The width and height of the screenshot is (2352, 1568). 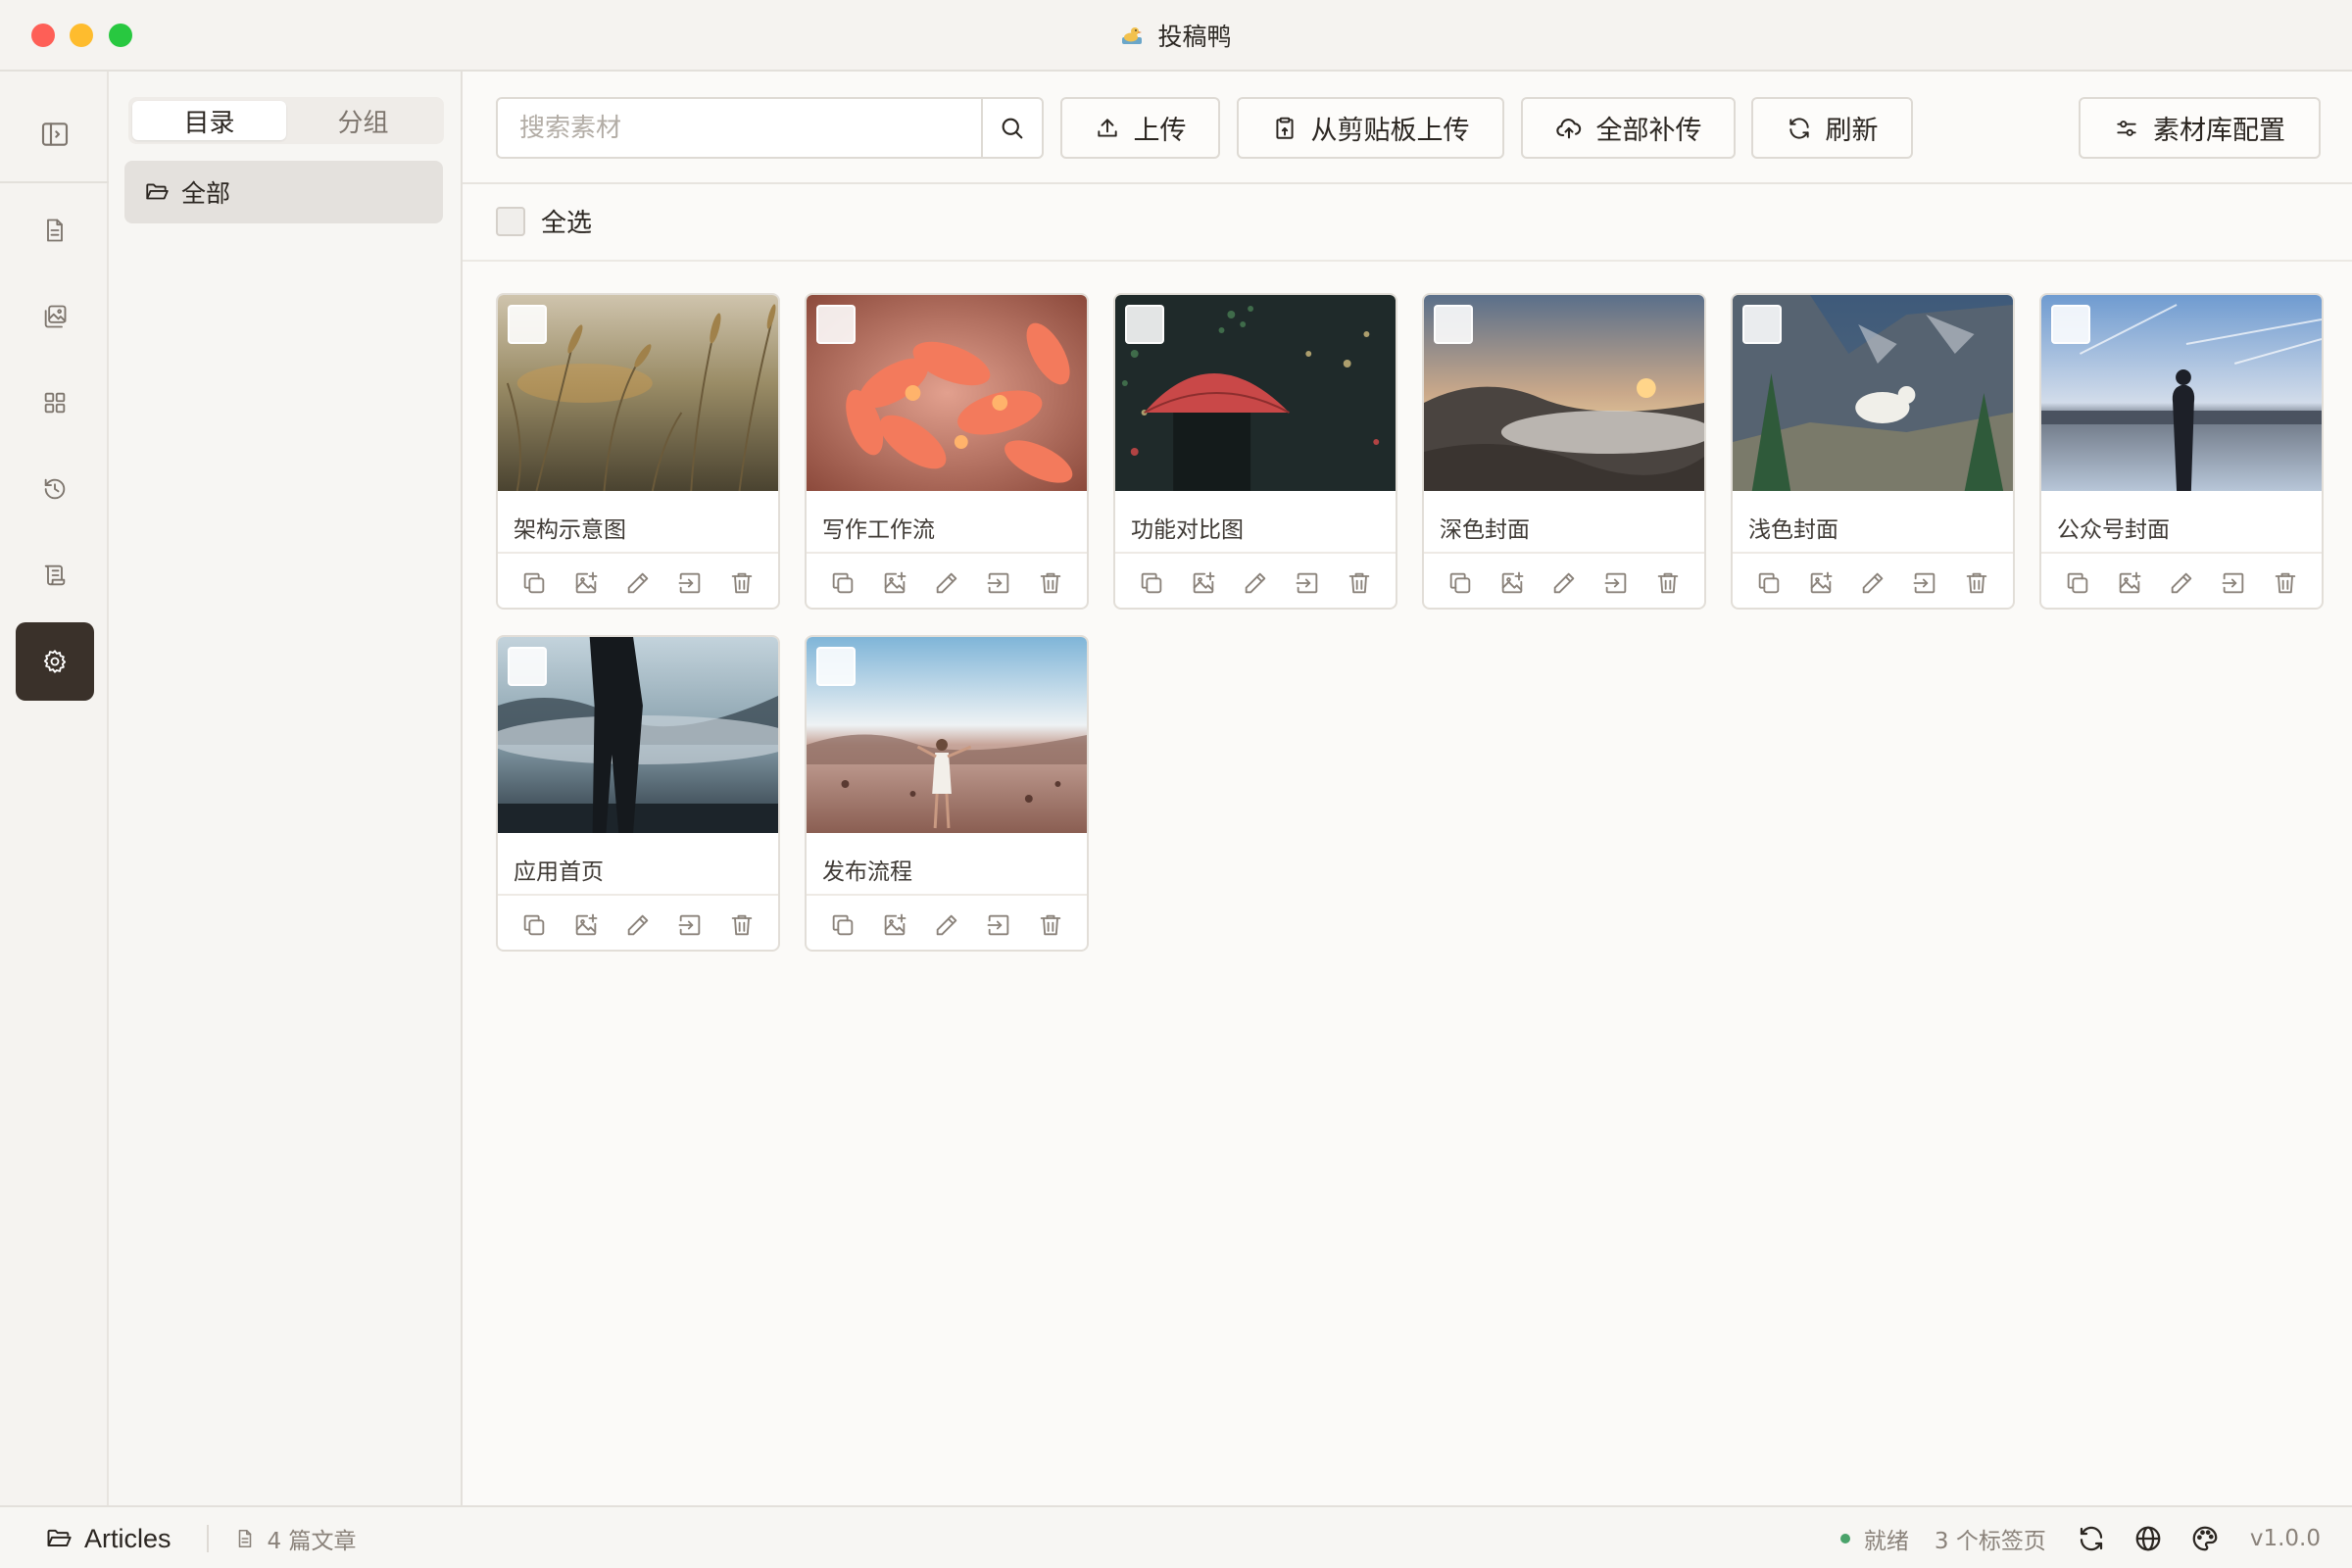 I want to click on asset-card: 公众号封面, so click(x=2181, y=451).